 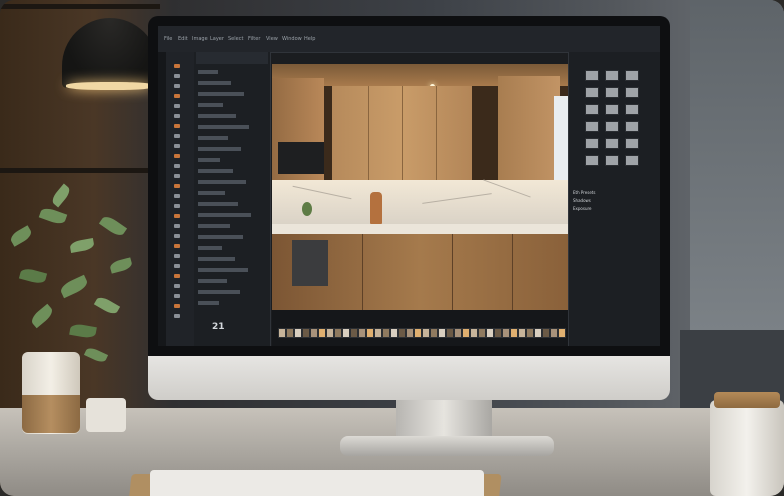 What do you see at coordinates (292, 39) in the screenshot?
I see `menu-window: Window` at bounding box center [292, 39].